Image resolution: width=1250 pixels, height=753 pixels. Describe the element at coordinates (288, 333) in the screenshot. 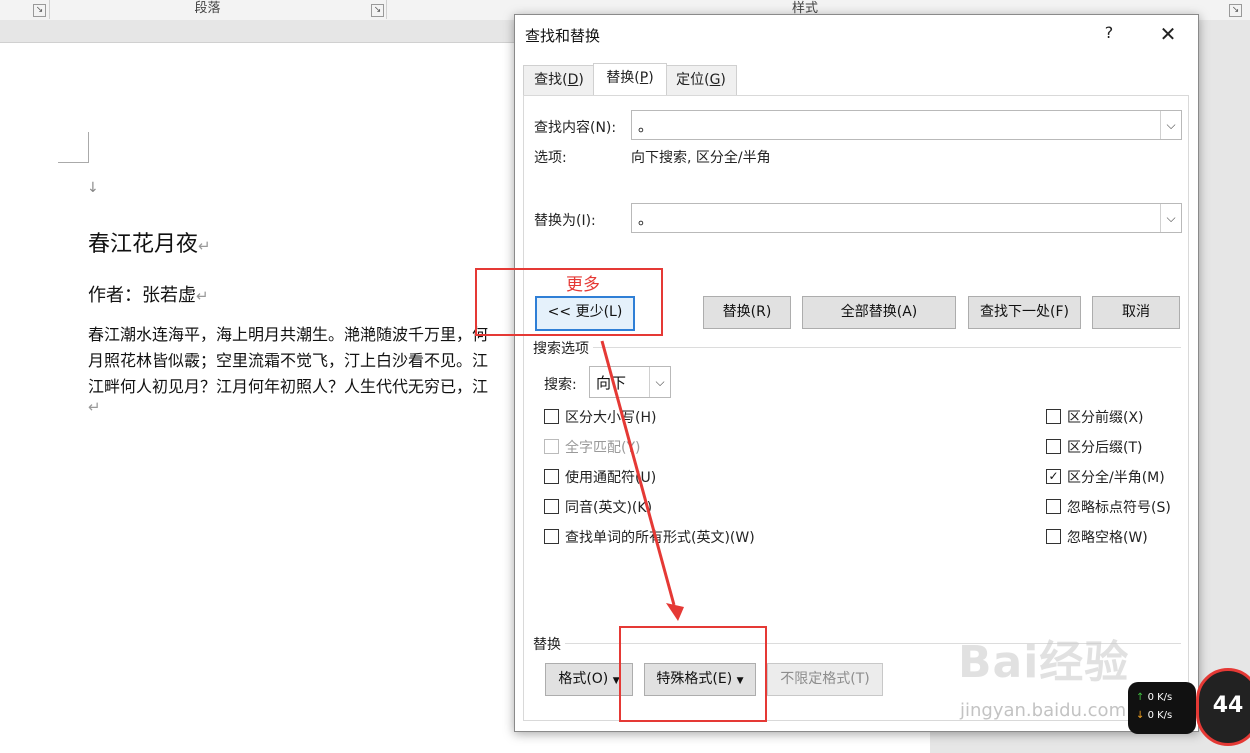

I see `document-body-line: 春江潮水连海平，海上明月共潮生。滟滟随波千万里，何` at that location.